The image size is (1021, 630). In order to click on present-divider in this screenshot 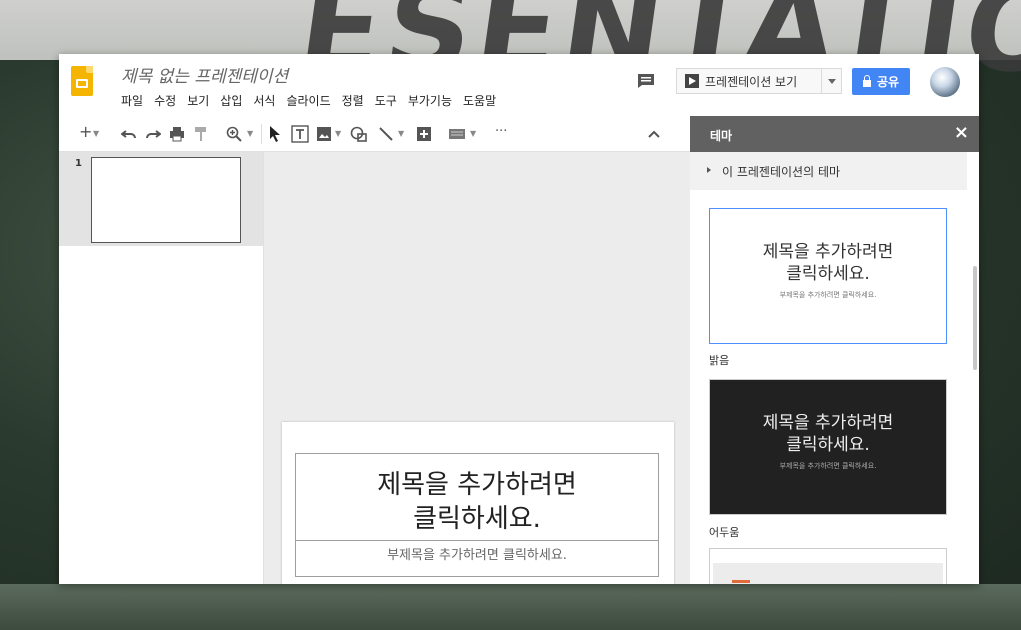, I will do `click(821, 81)`.